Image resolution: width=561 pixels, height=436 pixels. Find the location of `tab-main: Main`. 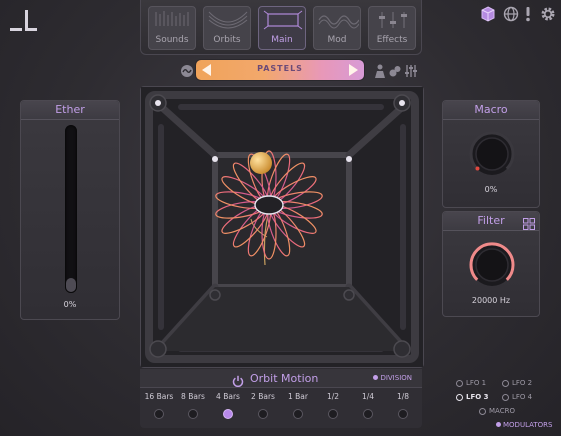

tab-main: Main is located at coordinates (282, 28).